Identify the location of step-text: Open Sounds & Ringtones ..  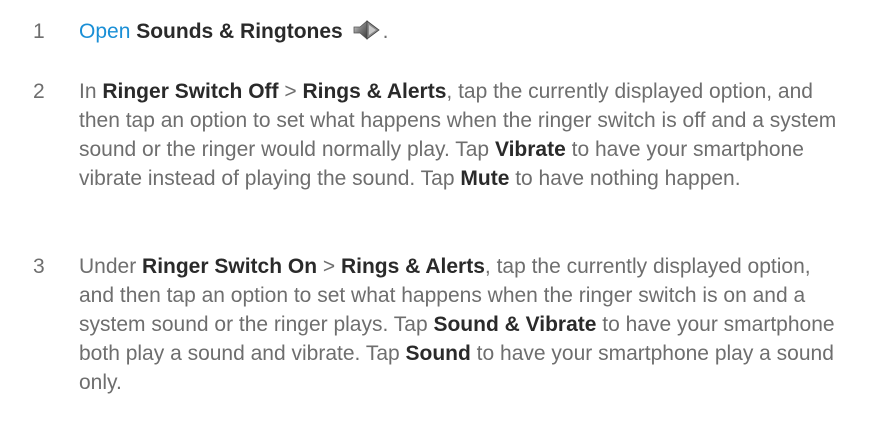
(464, 31).